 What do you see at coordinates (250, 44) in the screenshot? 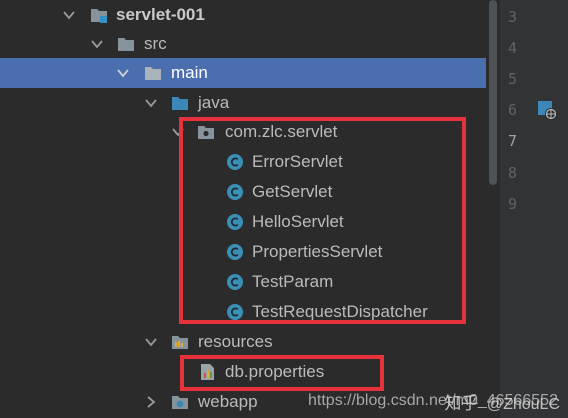
I see `tree-row-src: src` at bounding box center [250, 44].